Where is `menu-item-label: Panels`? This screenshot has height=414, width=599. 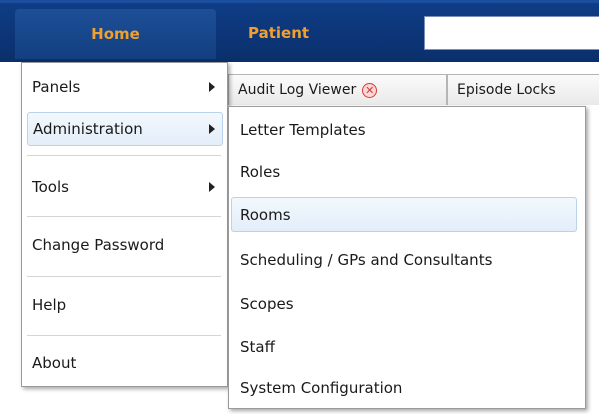
menu-item-label: Panels is located at coordinates (56, 87).